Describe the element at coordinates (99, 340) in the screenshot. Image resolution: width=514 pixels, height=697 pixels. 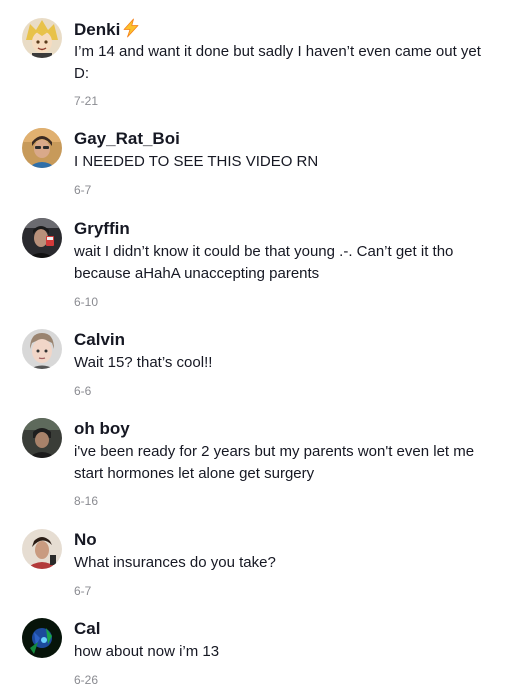
I see `comment-username: Calvin` at that location.